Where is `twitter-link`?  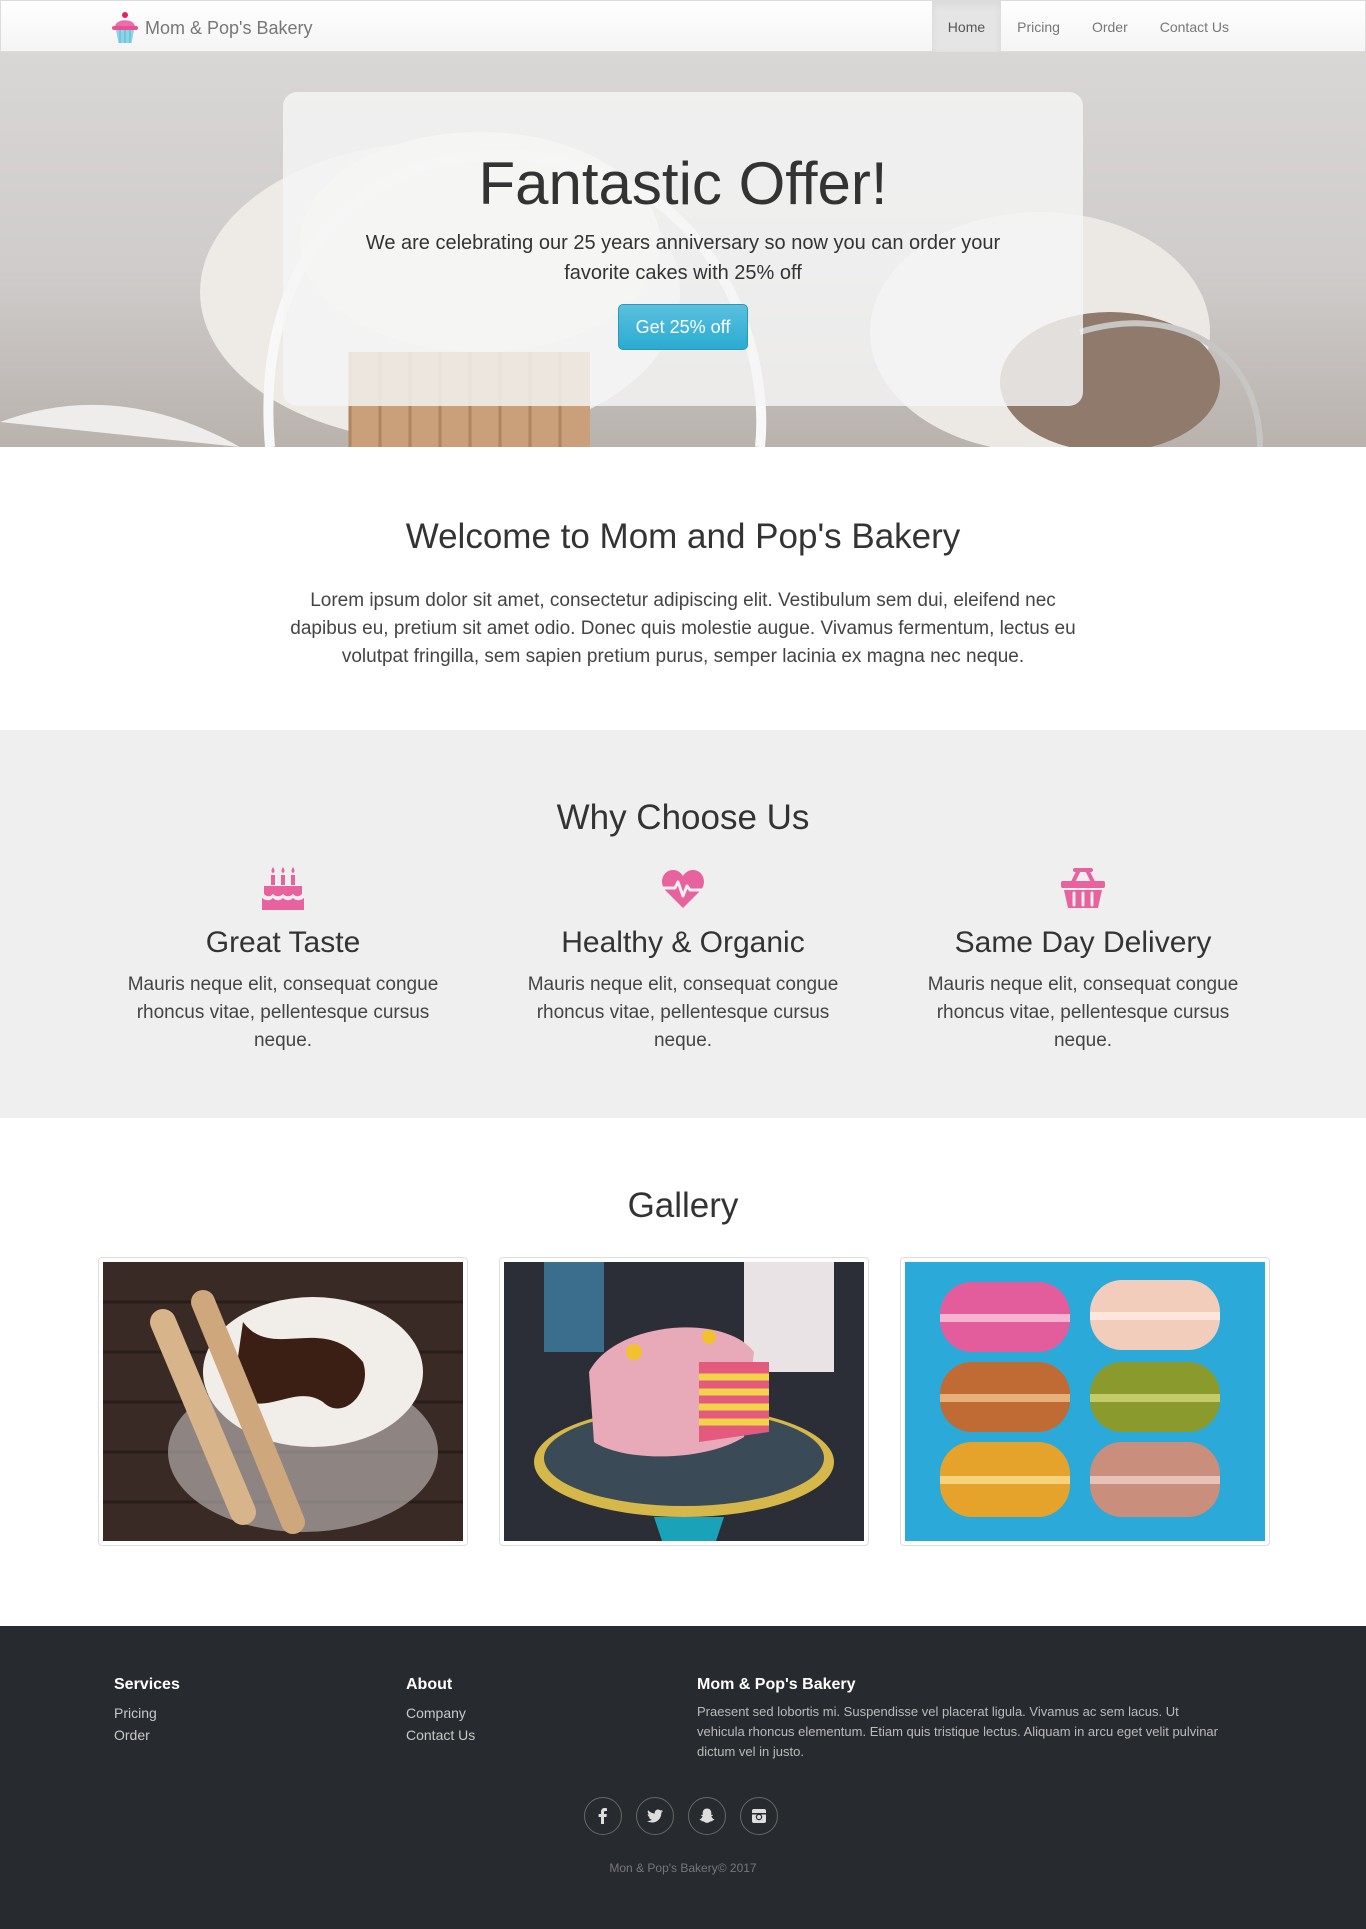 twitter-link is located at coordinates (655, 1816).